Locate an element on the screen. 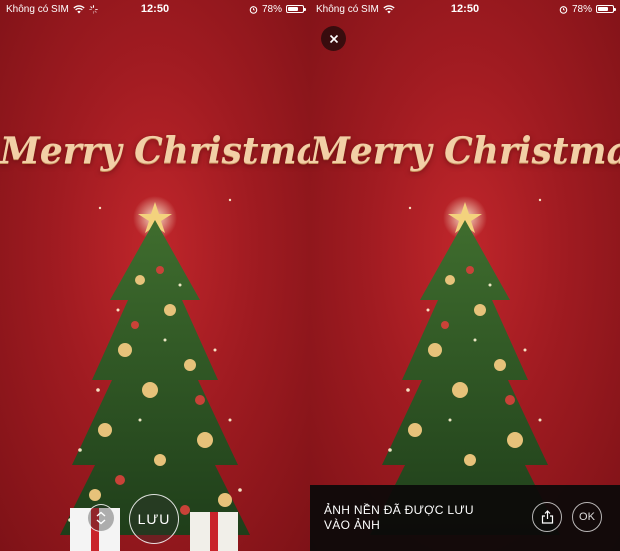  share-icon is located at coordinates (547, 517).